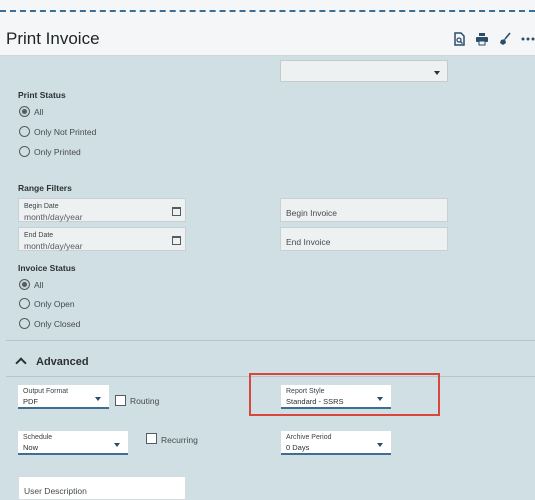 Image resolution: width=535 pixels, height=500 pixels. I want to click on output-format-dropdown: Output Format PDF, so click(63, 397).